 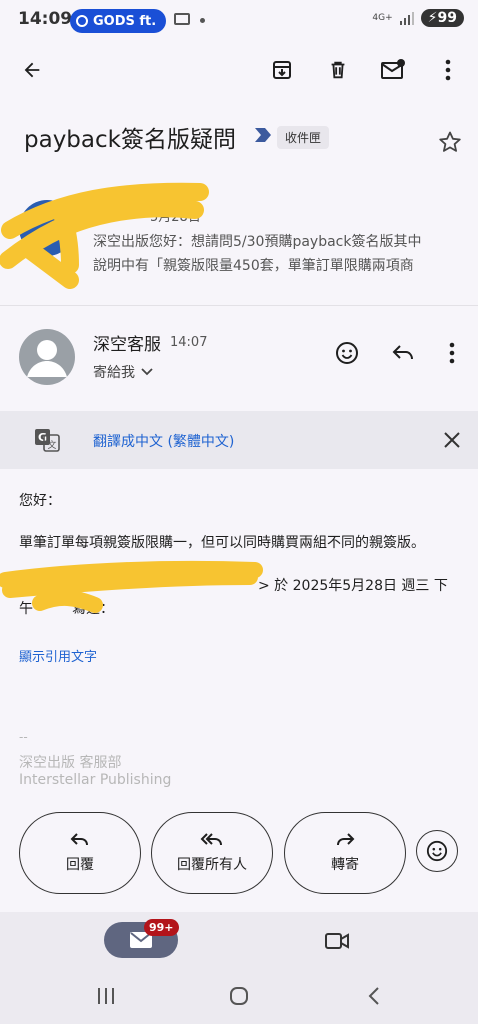 I want to click on video-icon, so click(x=337, y=941).